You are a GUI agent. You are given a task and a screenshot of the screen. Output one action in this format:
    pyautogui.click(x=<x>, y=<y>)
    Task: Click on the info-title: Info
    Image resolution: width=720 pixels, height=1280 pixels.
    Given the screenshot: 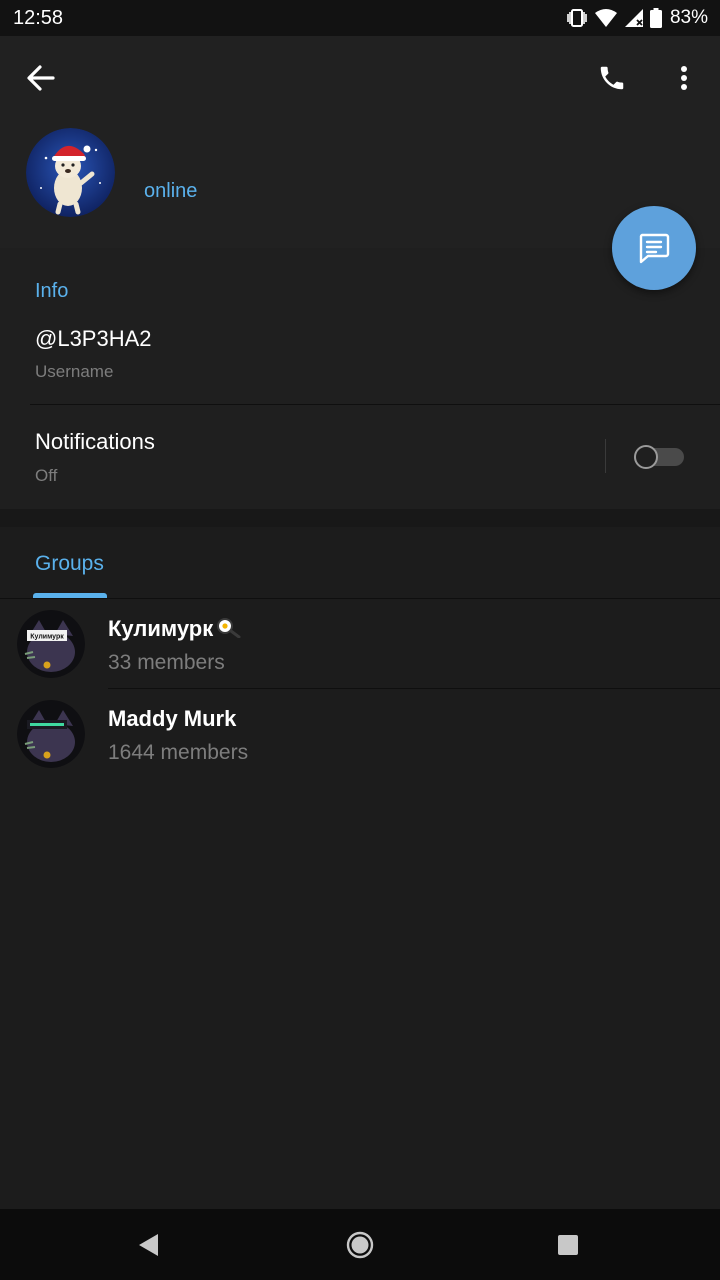 What is the action you would take?
    pyautogui.click(x=52, y=291)
    